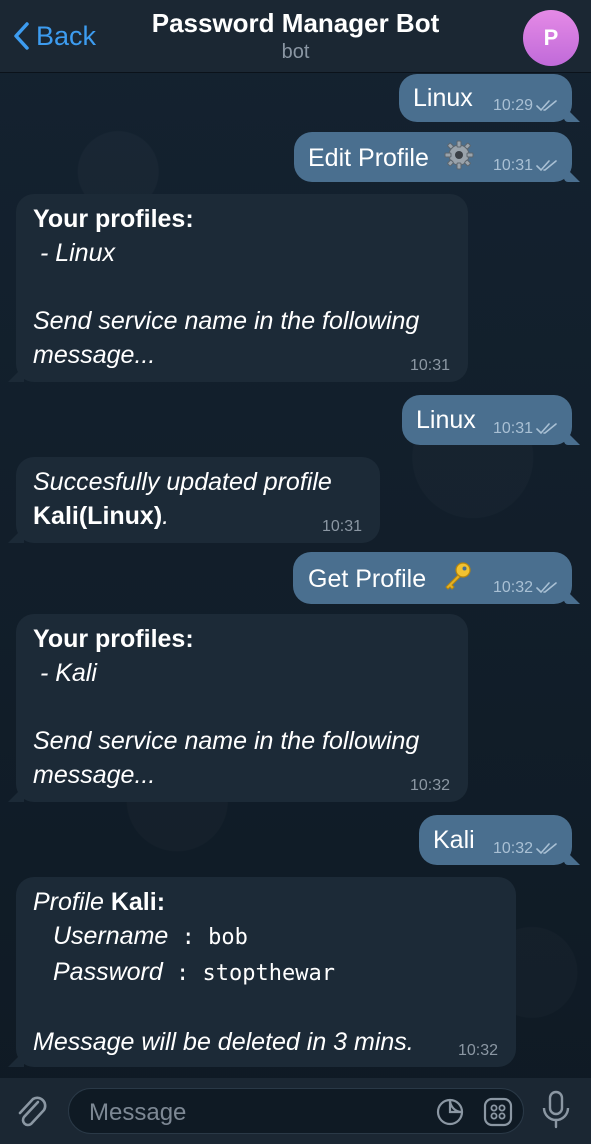  I want to click on message-input-bar, so click(295, 1111).